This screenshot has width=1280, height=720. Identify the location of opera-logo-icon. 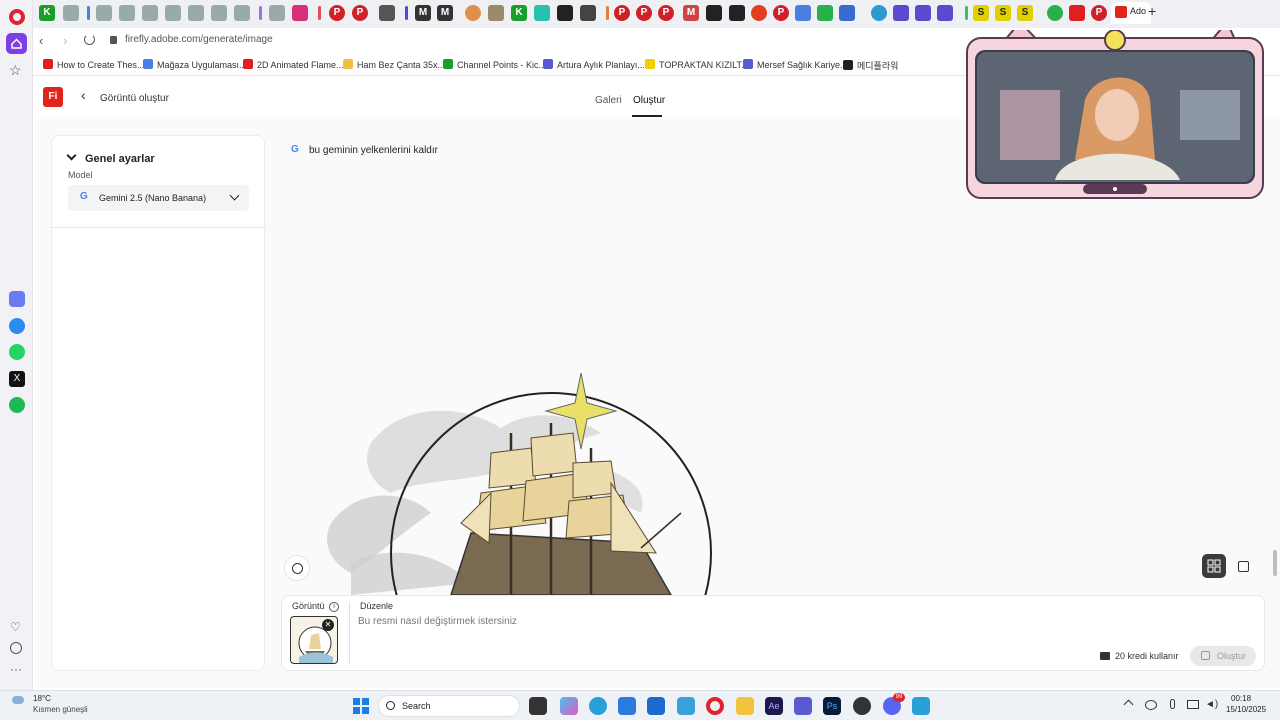
(17, 17).